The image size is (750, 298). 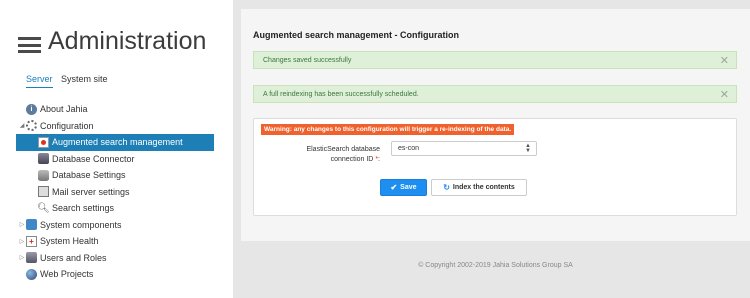 What do you see at coordinates (43, 192) in the screenshot?
I see `mail-icon` at bounding box center [43, 192].